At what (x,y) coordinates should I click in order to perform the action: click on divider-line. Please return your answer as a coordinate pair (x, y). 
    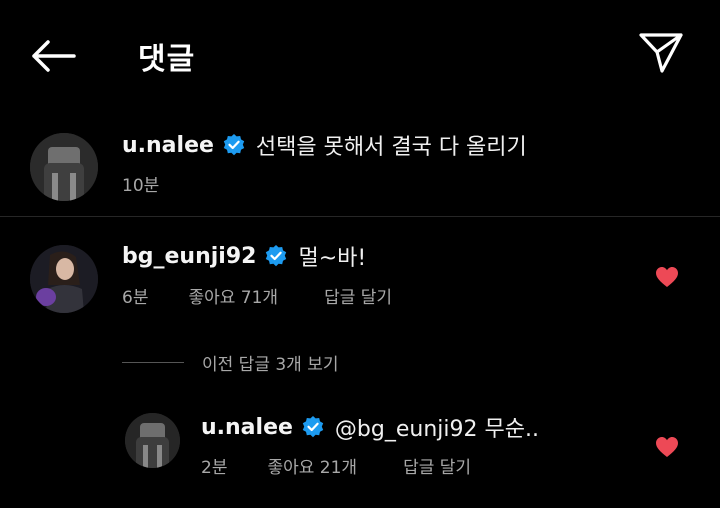
    Looking at the image, I should click on (153, 362).